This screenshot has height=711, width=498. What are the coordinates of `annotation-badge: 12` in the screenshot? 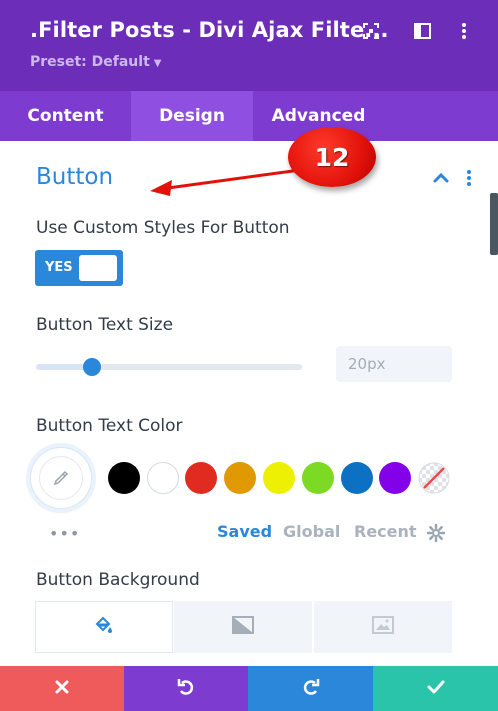 It's located at (332, 157).